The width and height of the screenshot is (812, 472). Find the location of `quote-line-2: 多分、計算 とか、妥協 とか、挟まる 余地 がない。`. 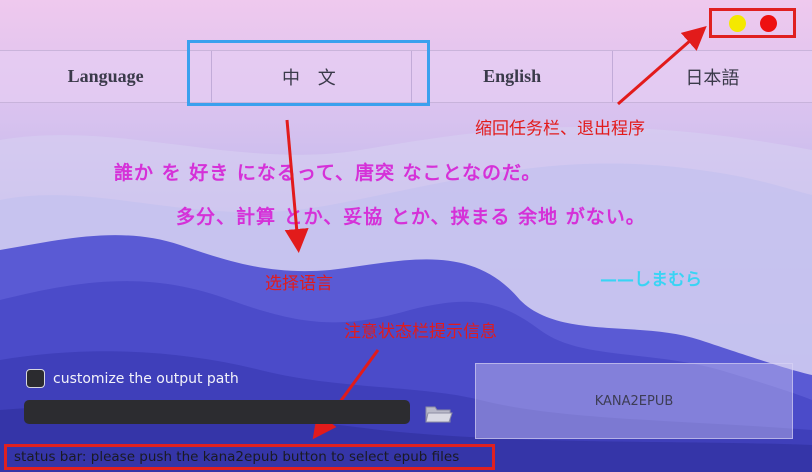

quote-line-2: 多分、計算 とか、妥協 とか、挟まる 余地 がない。 is located at coordinates (411, 217).